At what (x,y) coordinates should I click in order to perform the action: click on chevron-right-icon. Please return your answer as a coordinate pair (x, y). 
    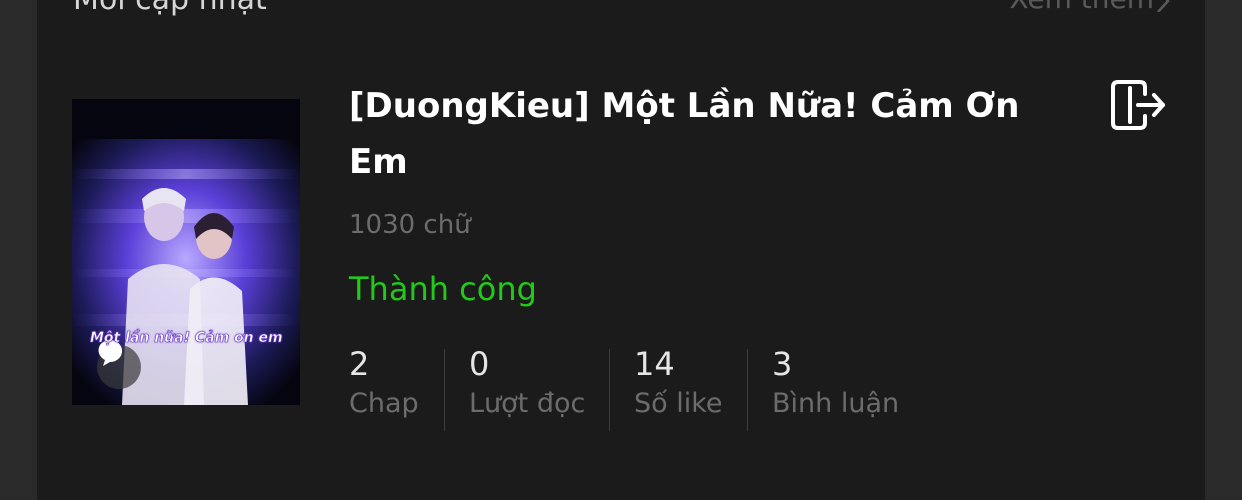
    Looking at the image, I should click on (1163, 6).